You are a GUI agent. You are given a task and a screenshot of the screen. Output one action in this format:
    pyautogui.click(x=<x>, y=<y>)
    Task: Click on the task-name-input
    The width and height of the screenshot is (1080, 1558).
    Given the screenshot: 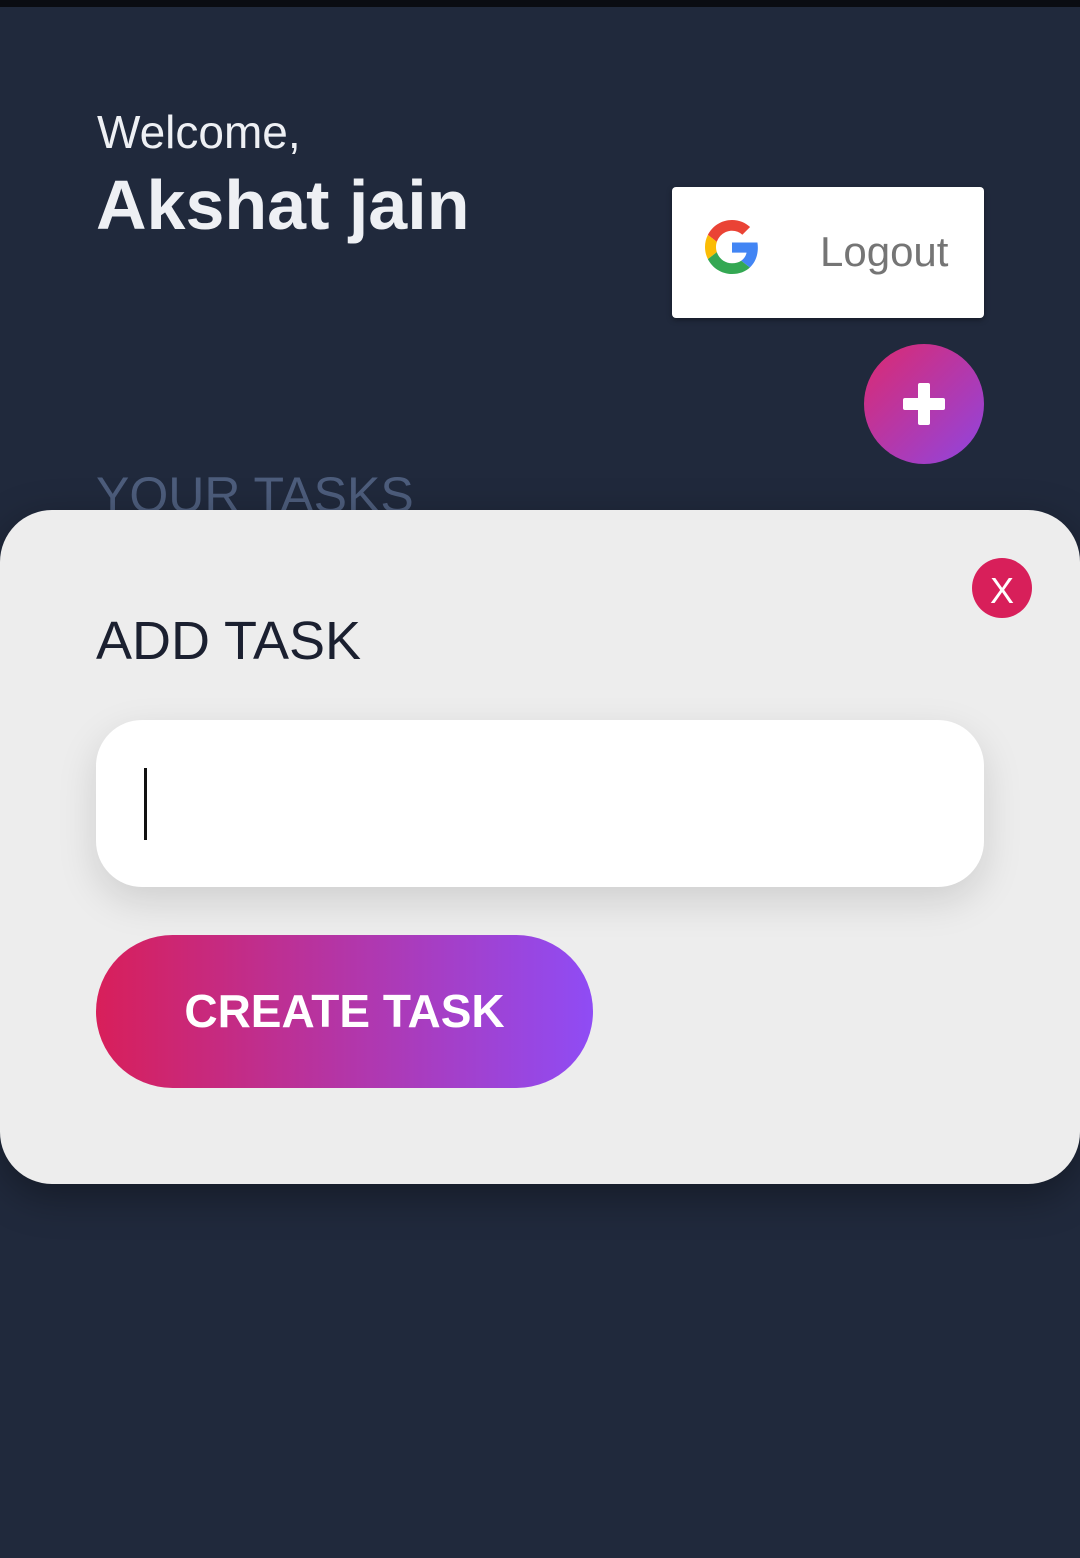 What is the action you would take?
    pyautogui.click(x=540, y=803)
    